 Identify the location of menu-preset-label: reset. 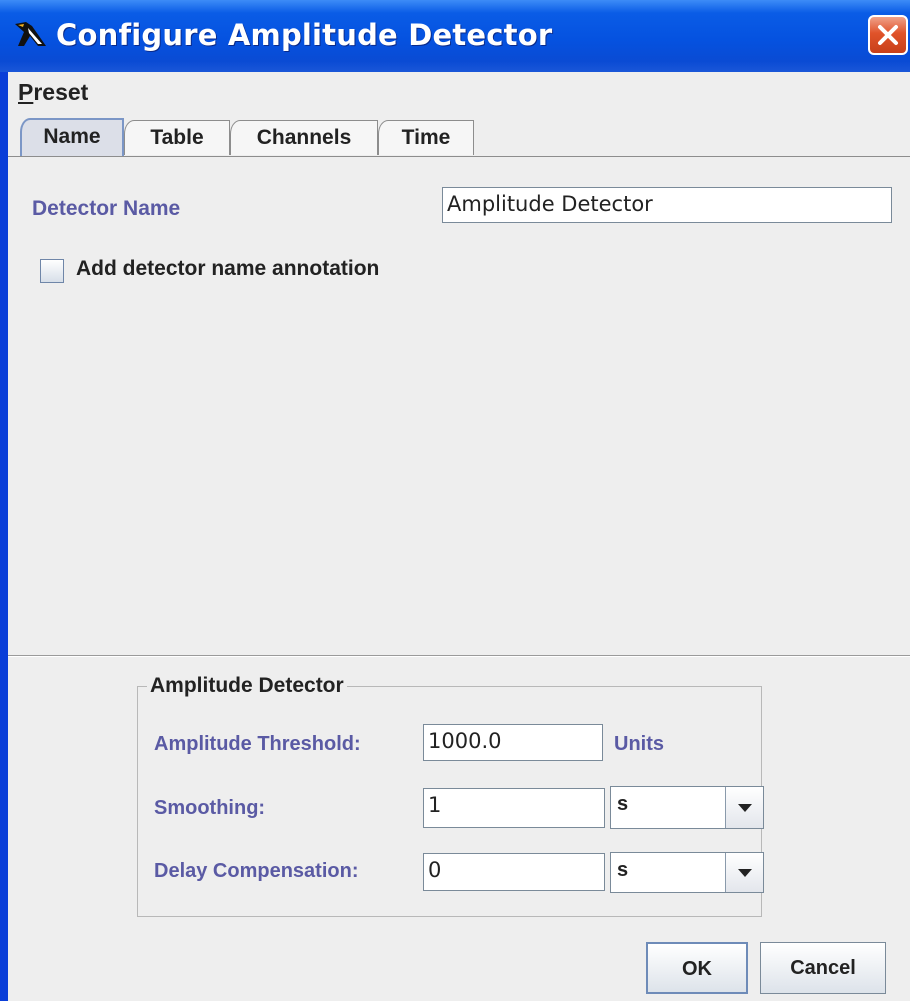
(61, 92).